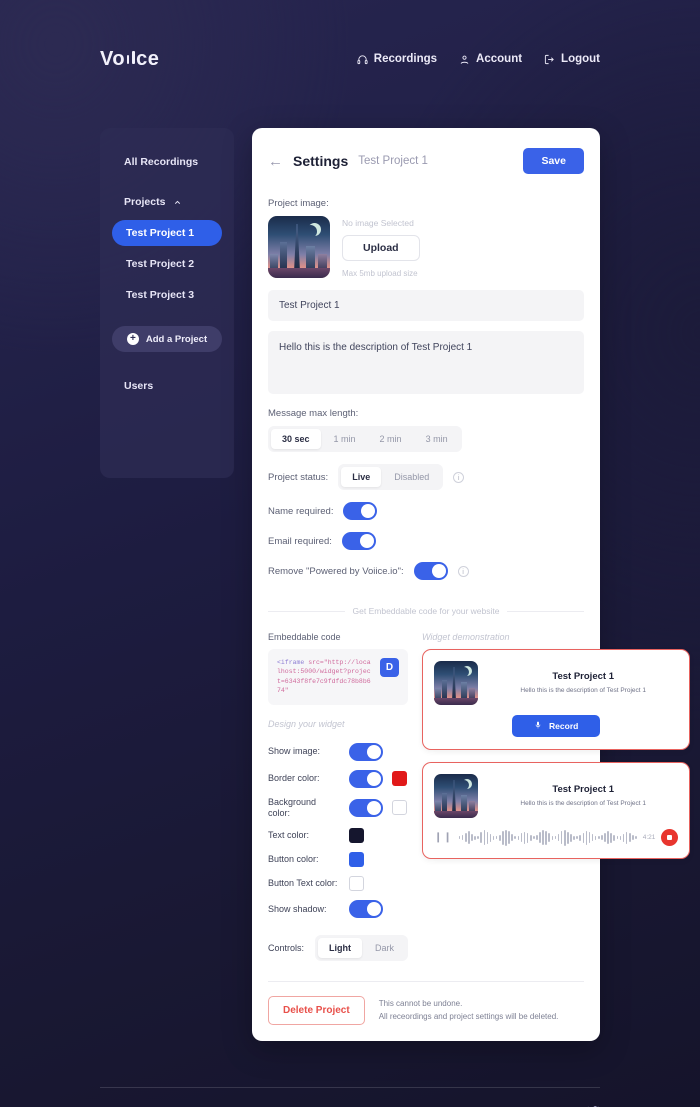  Describe the element at coordinates (167, 264) in the screenshot. I see `sidebar-item-test-project-2: Test Project 2` at that location.